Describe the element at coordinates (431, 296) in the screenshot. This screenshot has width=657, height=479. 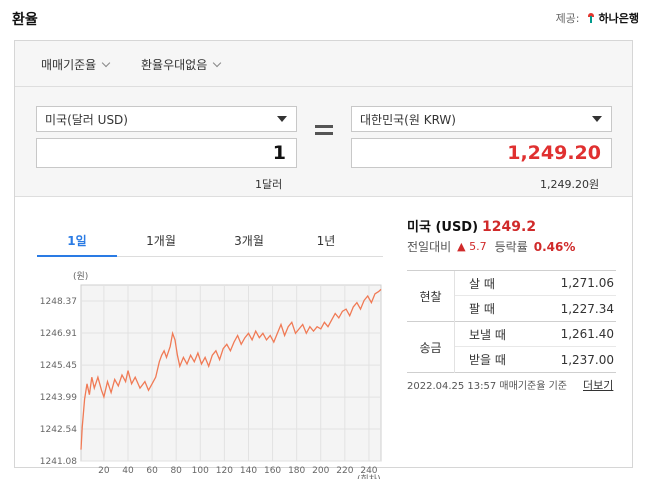
I see `group-name: 현찰` at that location.